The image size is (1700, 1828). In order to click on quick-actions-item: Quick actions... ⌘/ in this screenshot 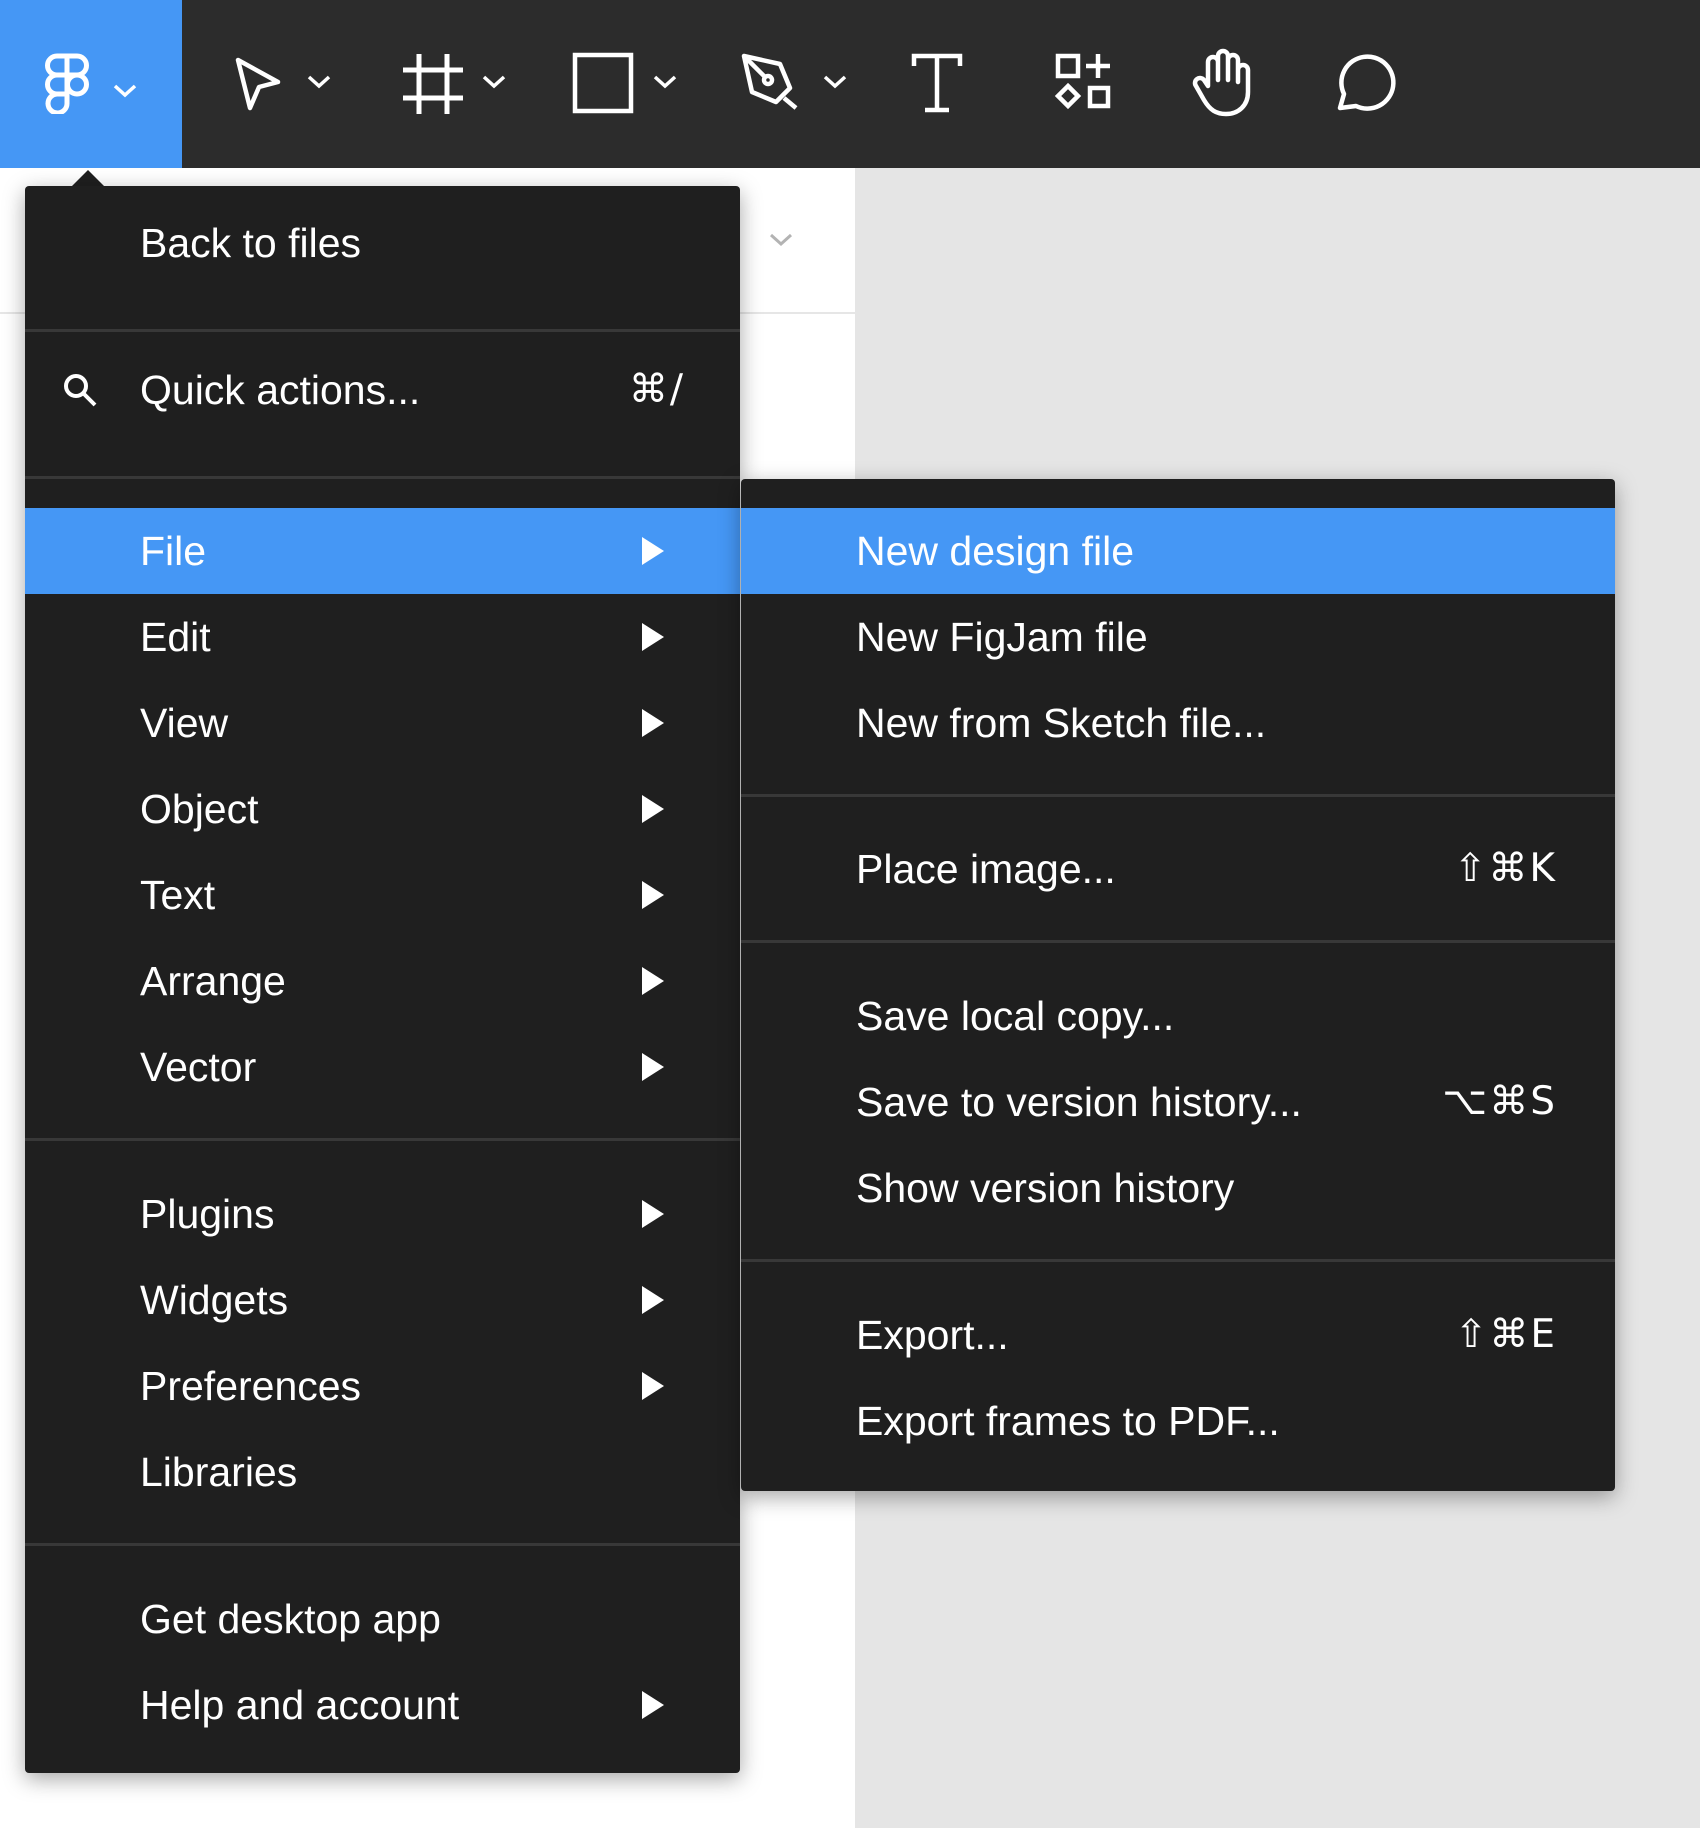, I will do `click(382, 390)`.